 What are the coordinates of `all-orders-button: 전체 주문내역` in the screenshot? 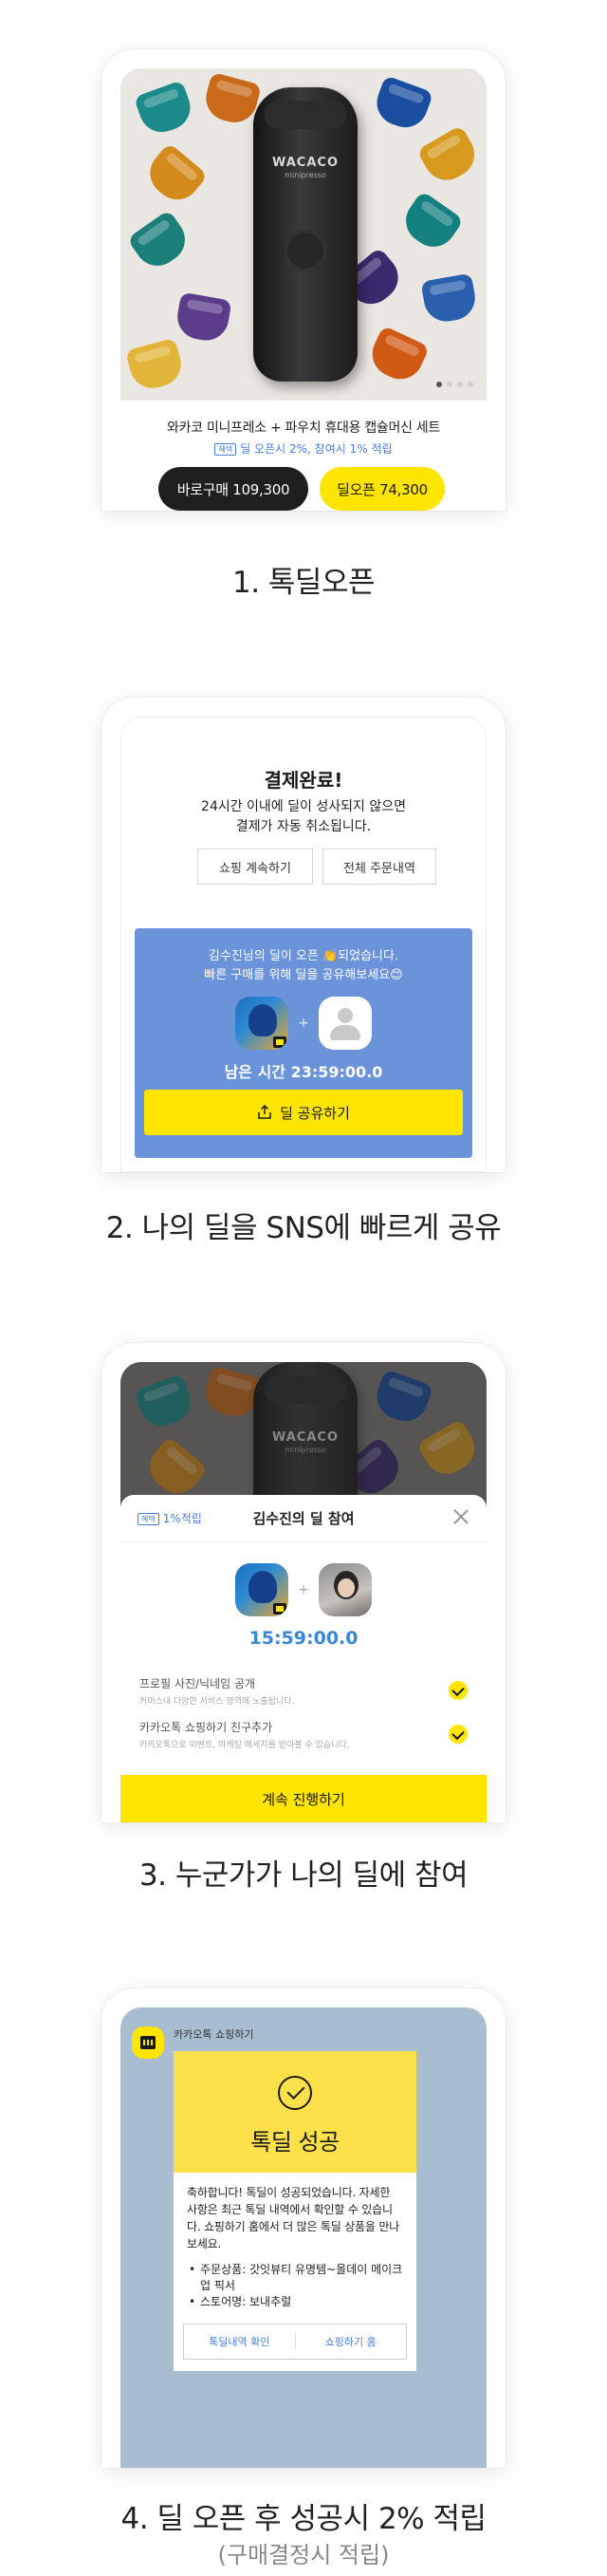 It's located at (379, 867).